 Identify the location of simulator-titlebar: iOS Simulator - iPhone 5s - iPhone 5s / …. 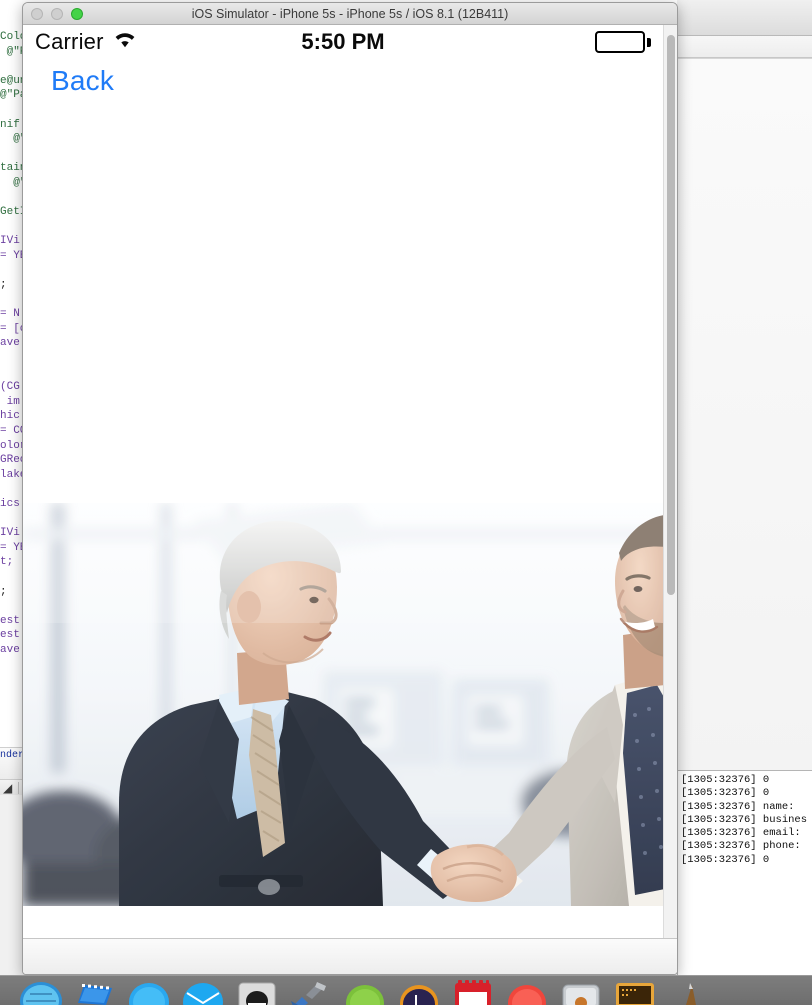
(350, 14).